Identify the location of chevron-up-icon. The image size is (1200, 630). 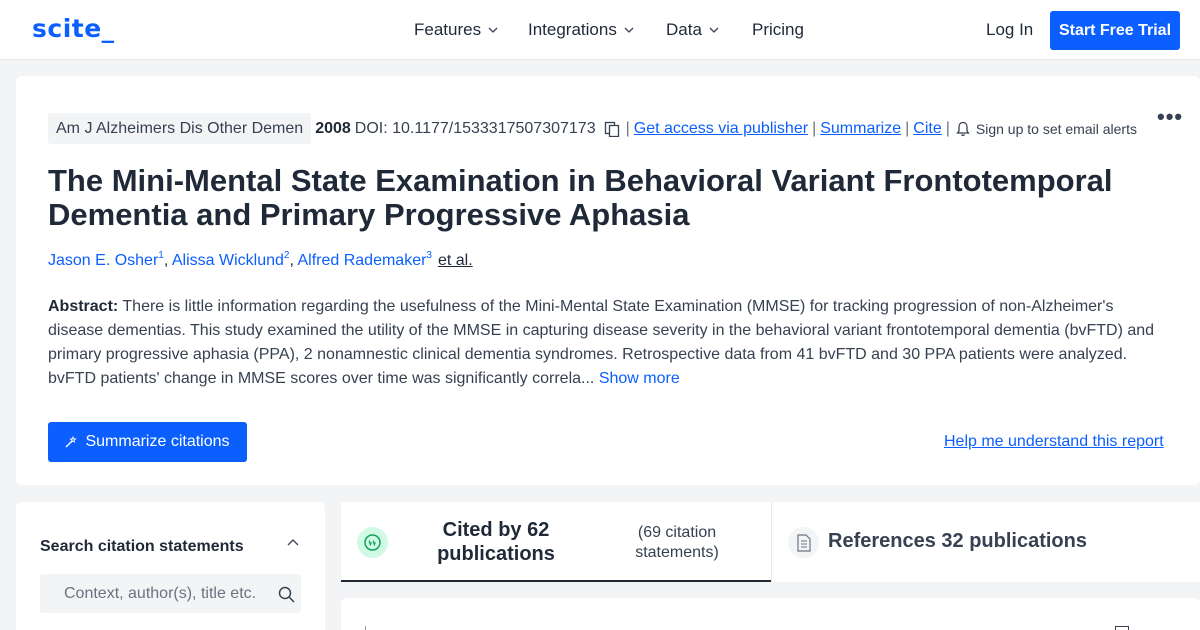
(293, 543).